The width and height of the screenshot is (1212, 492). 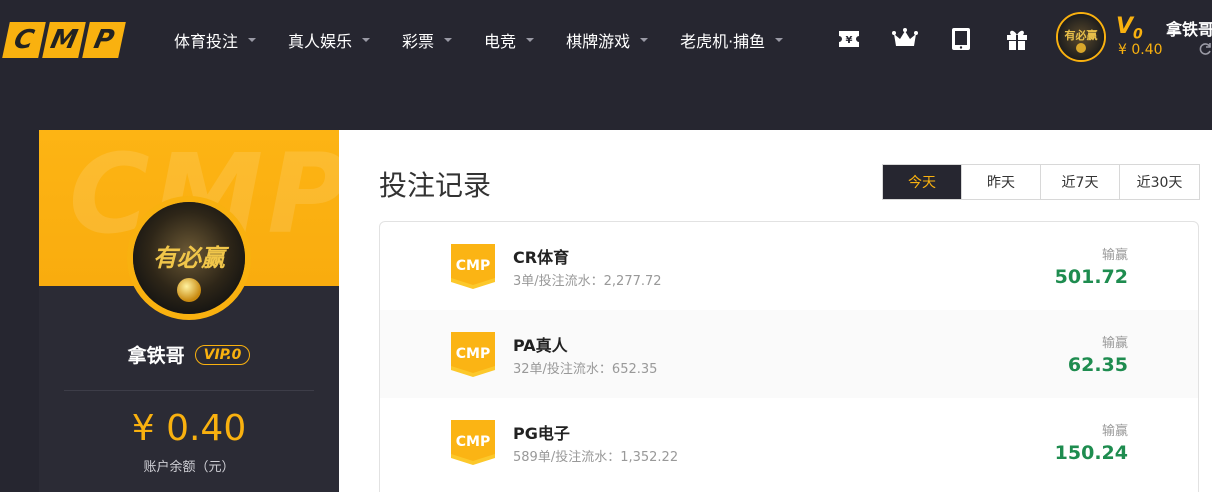 I want to click on list-item: CMP PA真人 32单/投注流水：652.35 输赢 62.35, so click(x=789, y=354).